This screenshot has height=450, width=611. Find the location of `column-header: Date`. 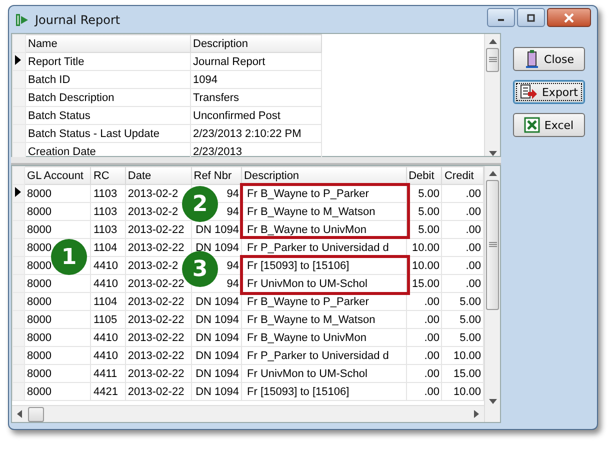

column-header: Date is located at coordinates (158, 175).